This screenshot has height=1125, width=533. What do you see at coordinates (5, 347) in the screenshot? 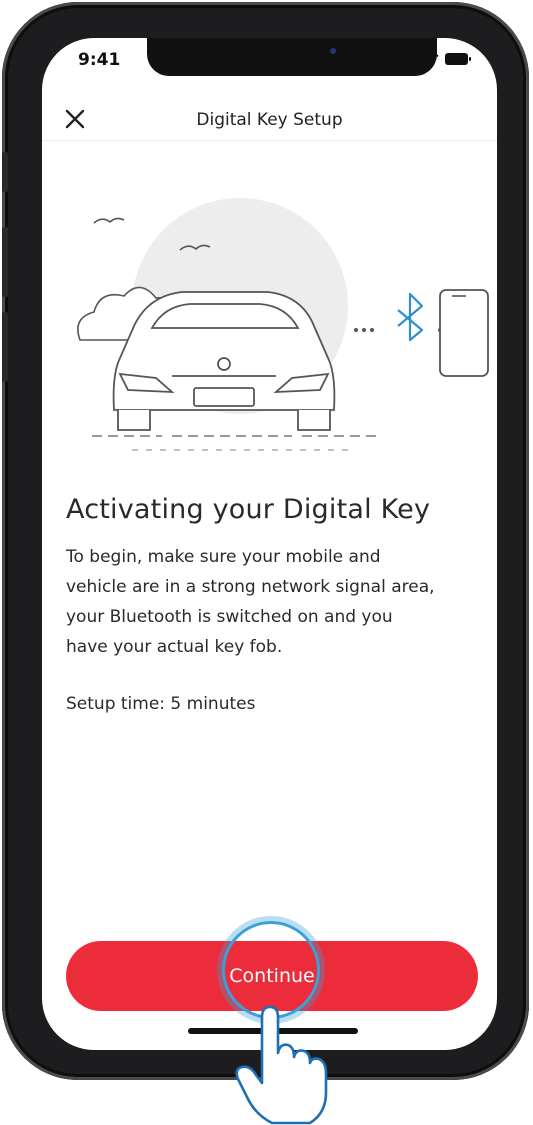
I see `volume-down-button` at bounding box center [5, 347].